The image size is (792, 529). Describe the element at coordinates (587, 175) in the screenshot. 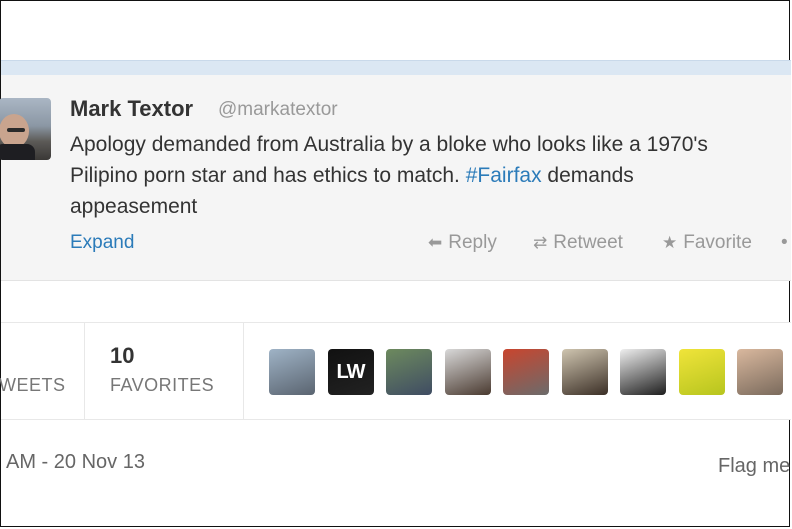

I see `tweet-text-line-2-end: demands` at that location.